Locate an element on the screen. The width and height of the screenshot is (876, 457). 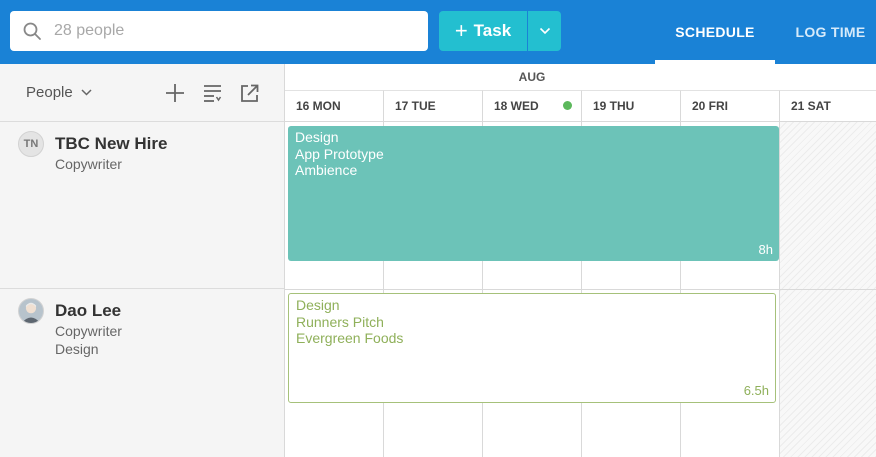
person-department: Design is located at coordinates (77, 349).